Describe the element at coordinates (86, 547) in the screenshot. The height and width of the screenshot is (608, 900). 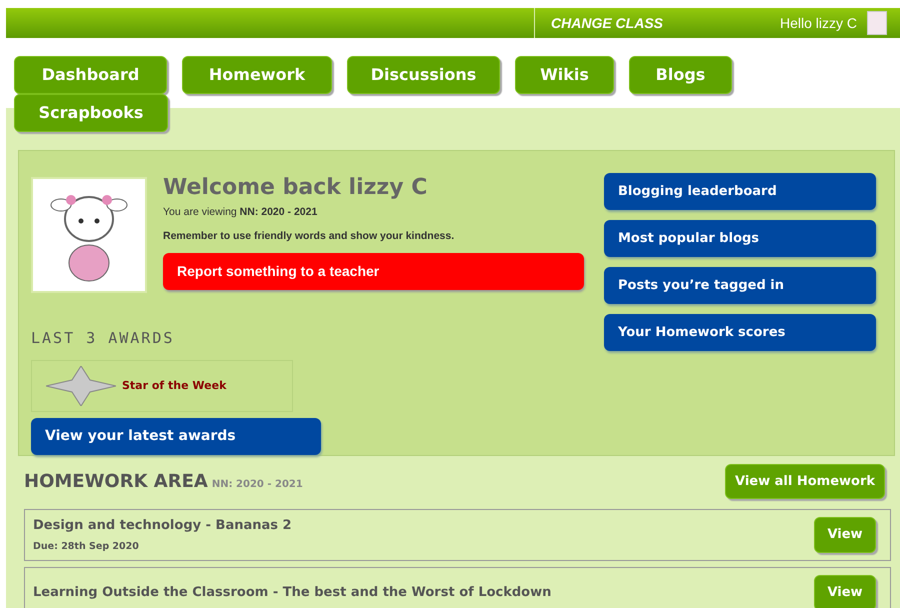
I see `due-date: Due: 28th Sep 2020` at that location.